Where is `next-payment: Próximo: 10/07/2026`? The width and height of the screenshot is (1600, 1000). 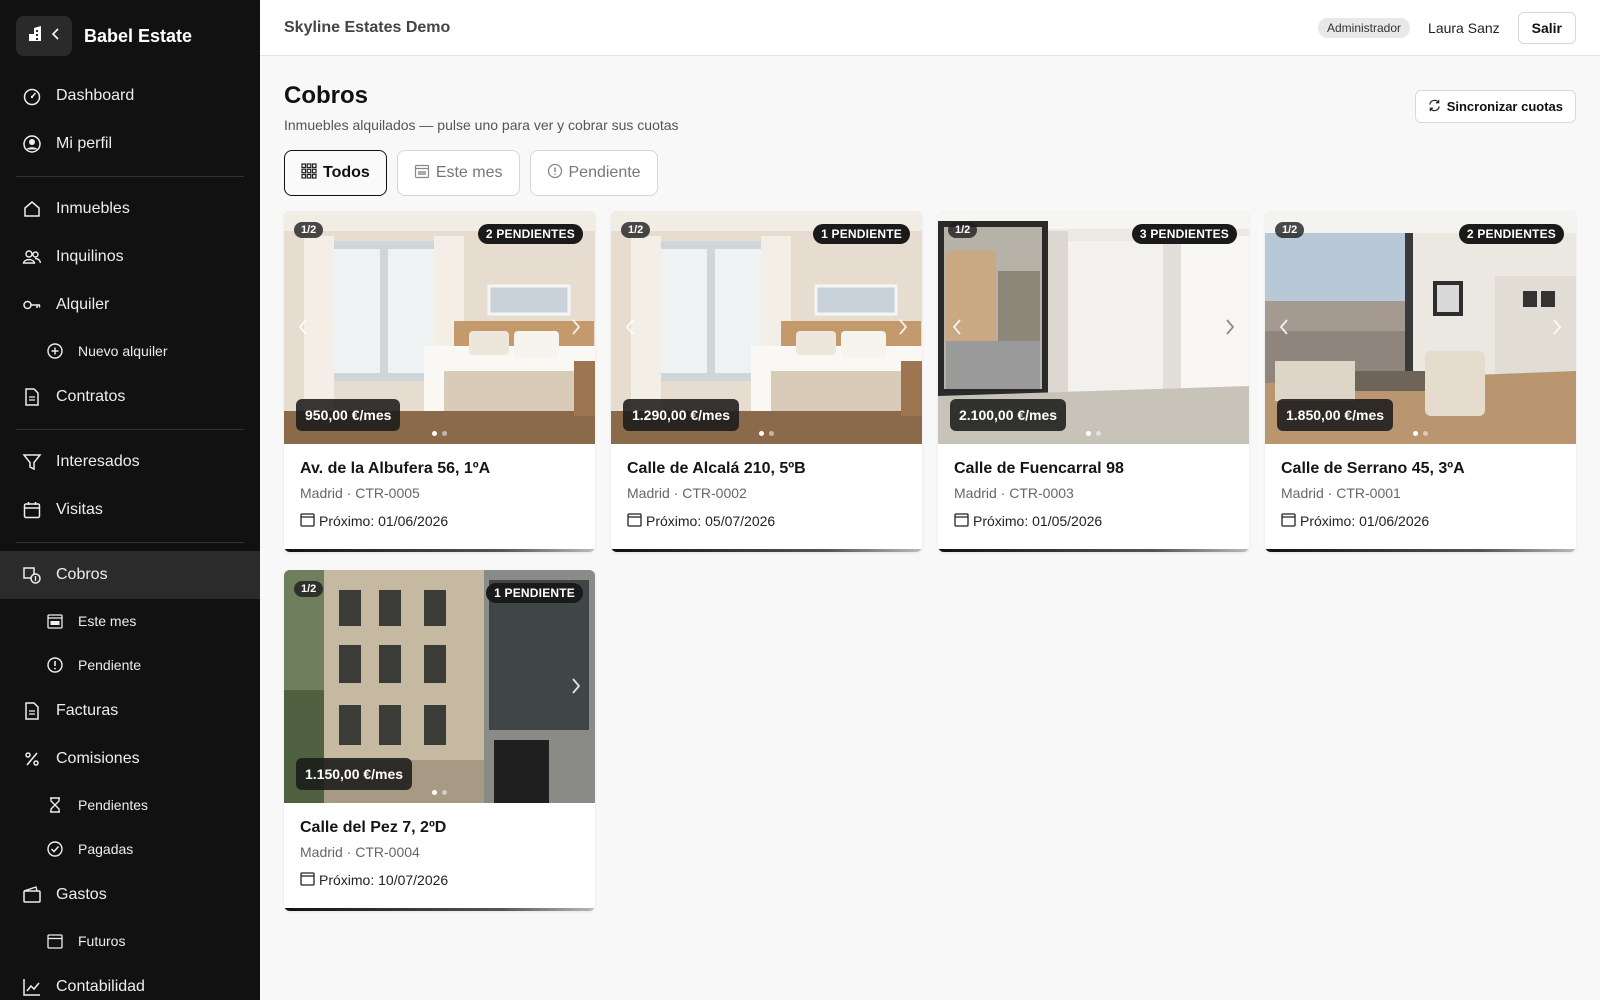
next-payment: Próximo: 10/07/2026 is located at coordinates (439, 880).